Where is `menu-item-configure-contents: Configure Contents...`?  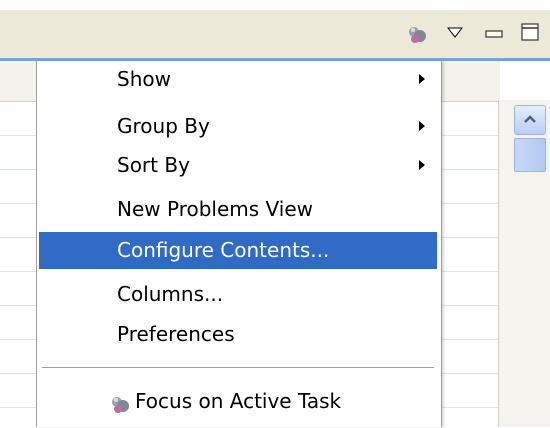
menu-item-configure-contents: Configure Contents... is located at coordinates (238, 250).